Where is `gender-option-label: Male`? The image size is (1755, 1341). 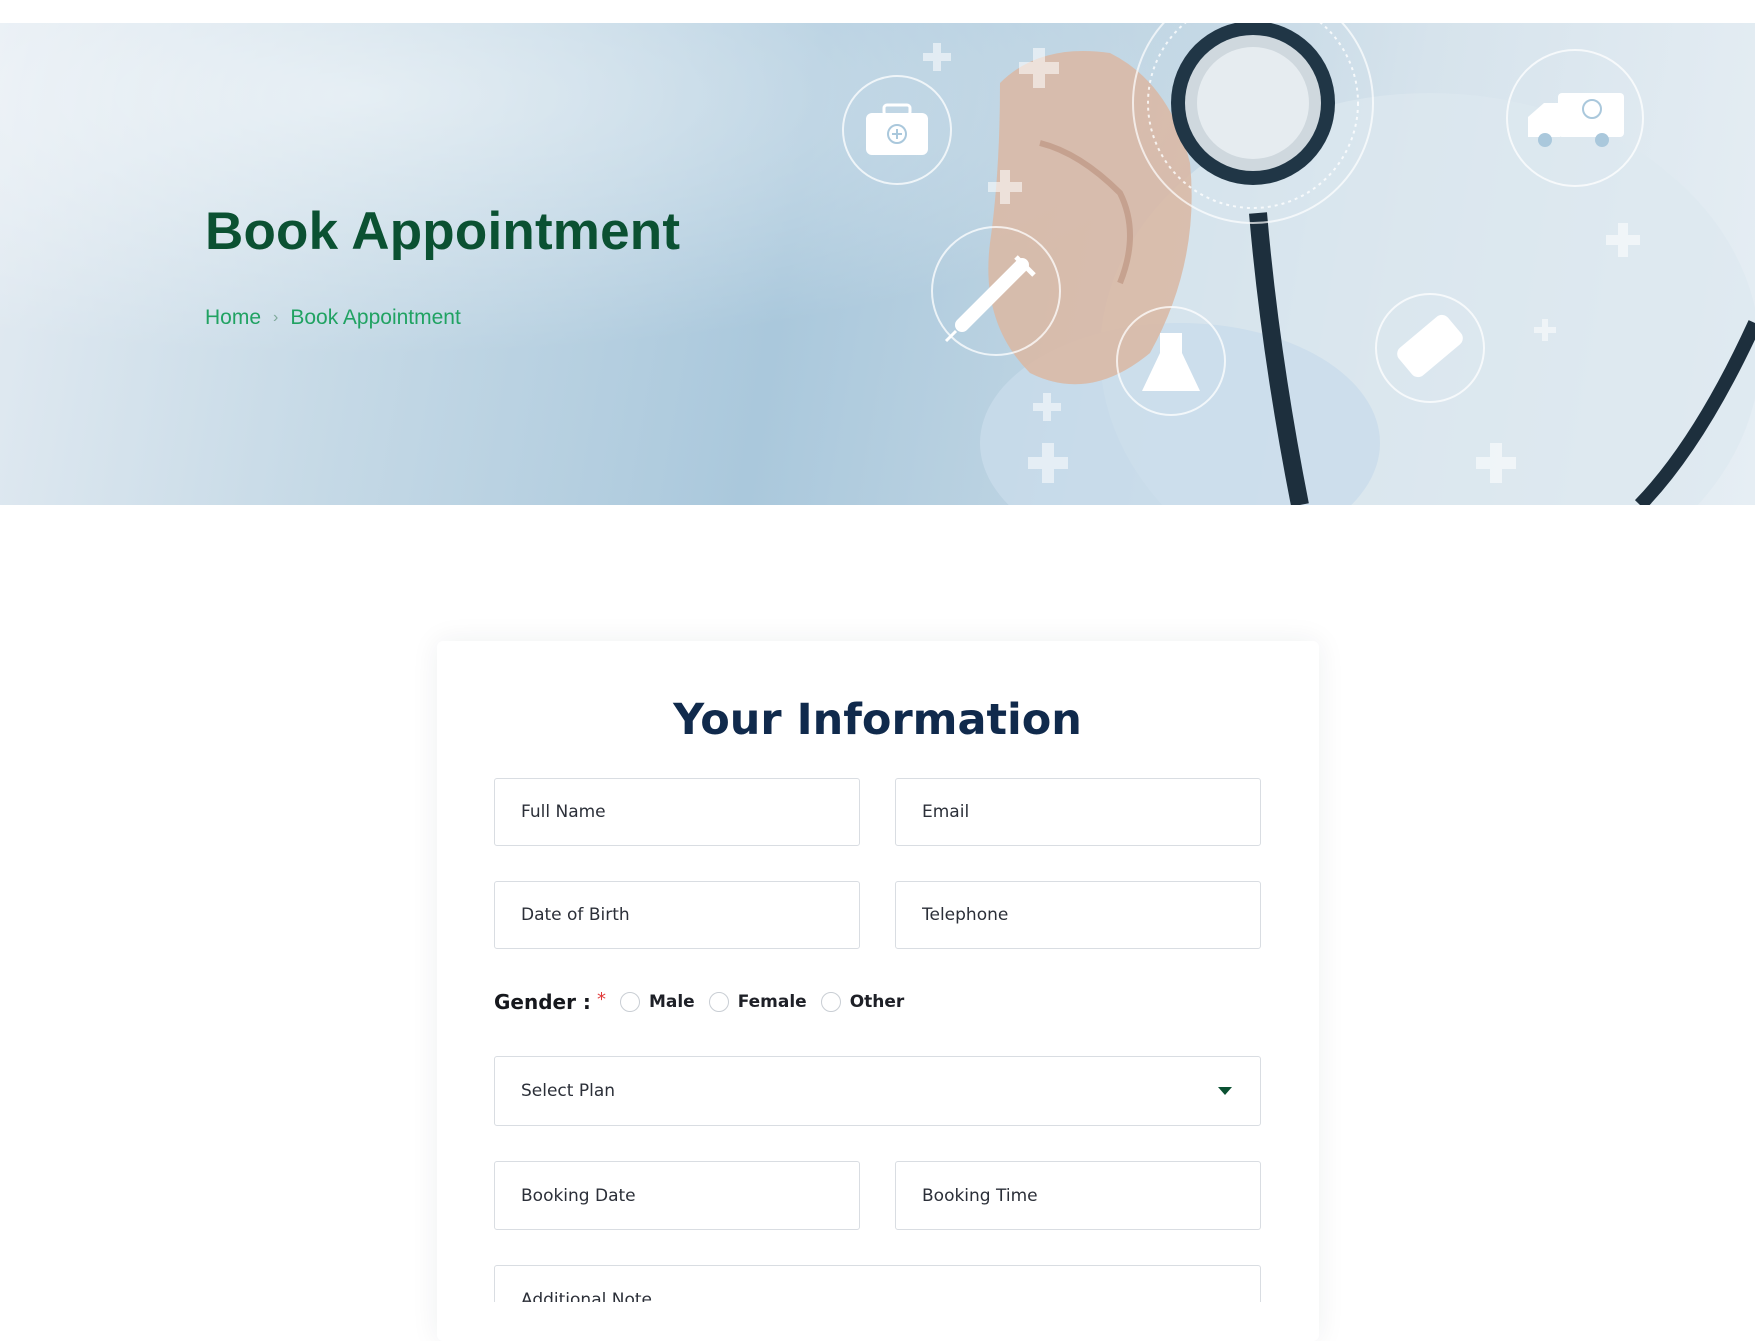
gender-option-label: Male is located at coordinates (671, 1002).